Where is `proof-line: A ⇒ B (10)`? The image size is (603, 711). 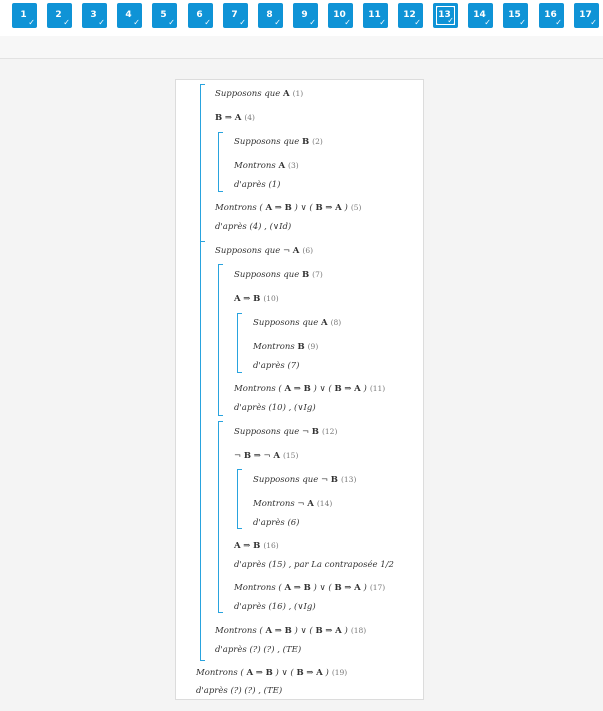 proof-line: A ⇒ B (10) is located at coordinates (256, 299).